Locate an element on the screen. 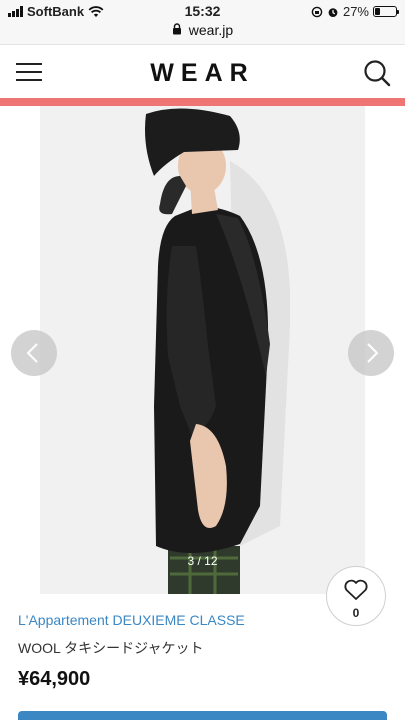  search-button is located at coordinates (377, 73).